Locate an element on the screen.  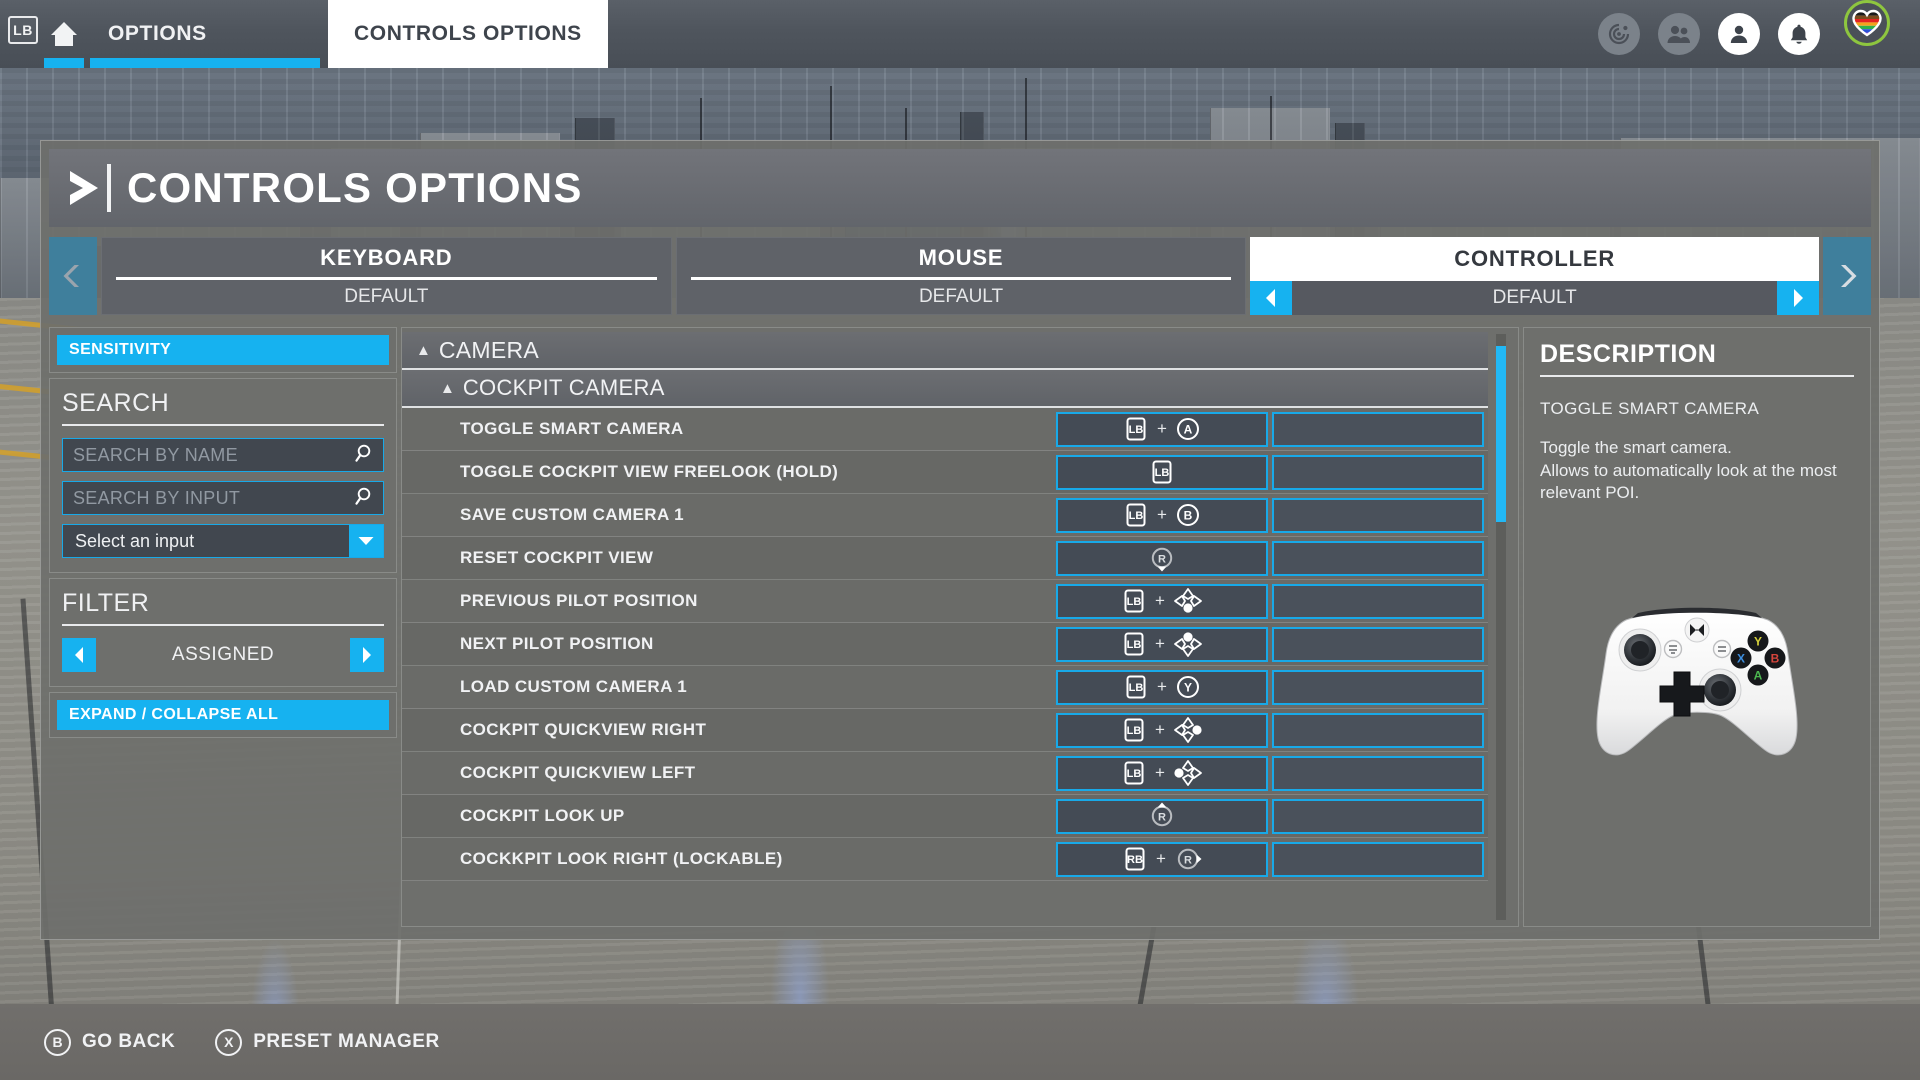
nav-tab-controls-options: CONTROLS OPTIONS is located at coordinates (468, 34).